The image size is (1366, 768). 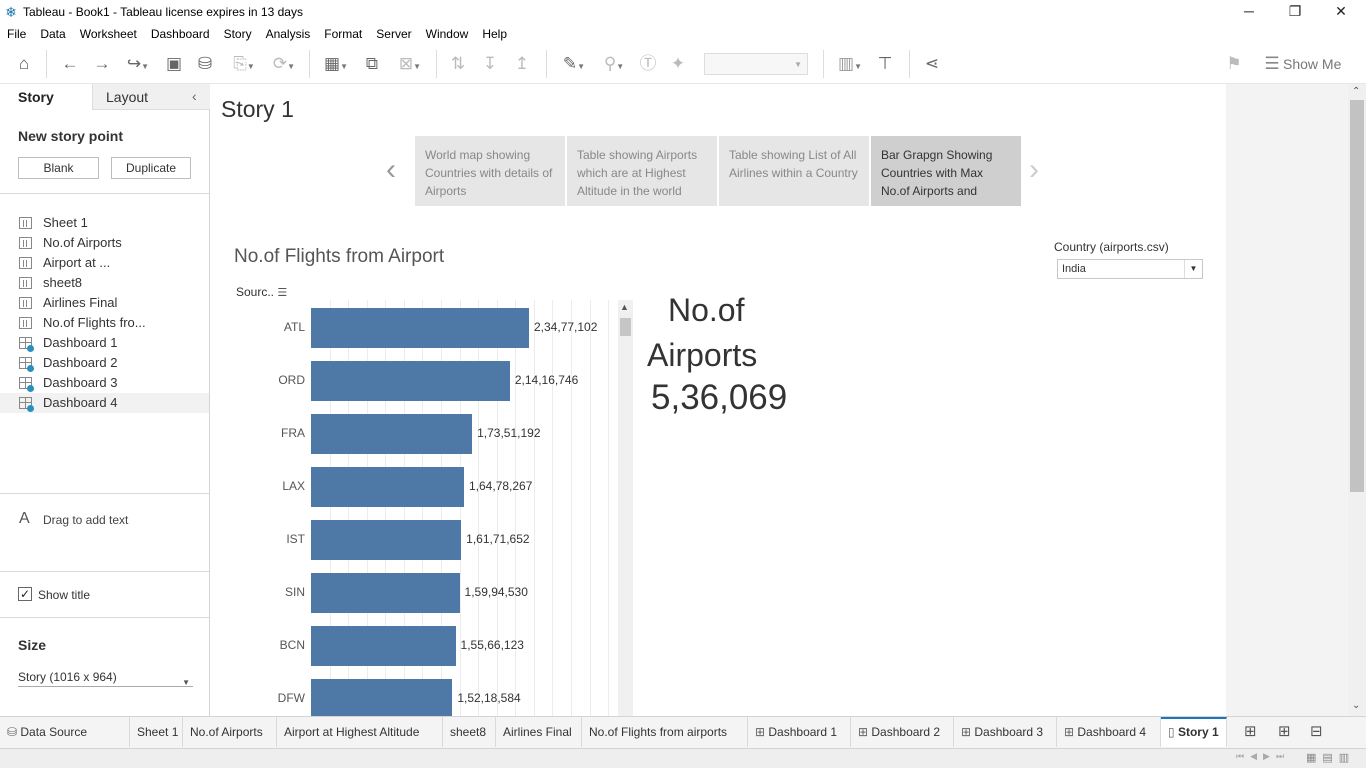 What do you see at coordinates (336, 64) in the screenshot?
I see `new-worksheet-icon: ▦▼` at bounding box center [336, 64].